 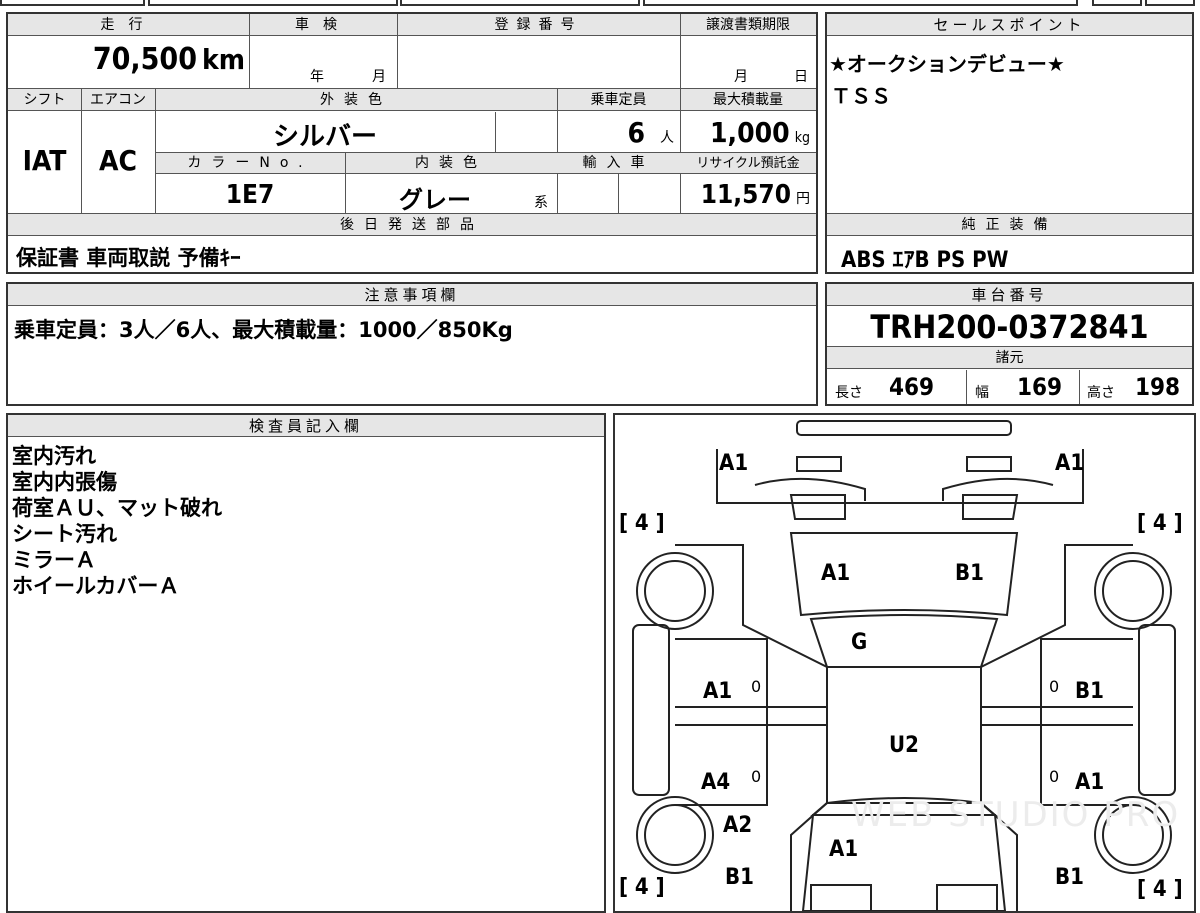 I want to click on recycle-fee-value: 11,570, so click(x=745, y=195).